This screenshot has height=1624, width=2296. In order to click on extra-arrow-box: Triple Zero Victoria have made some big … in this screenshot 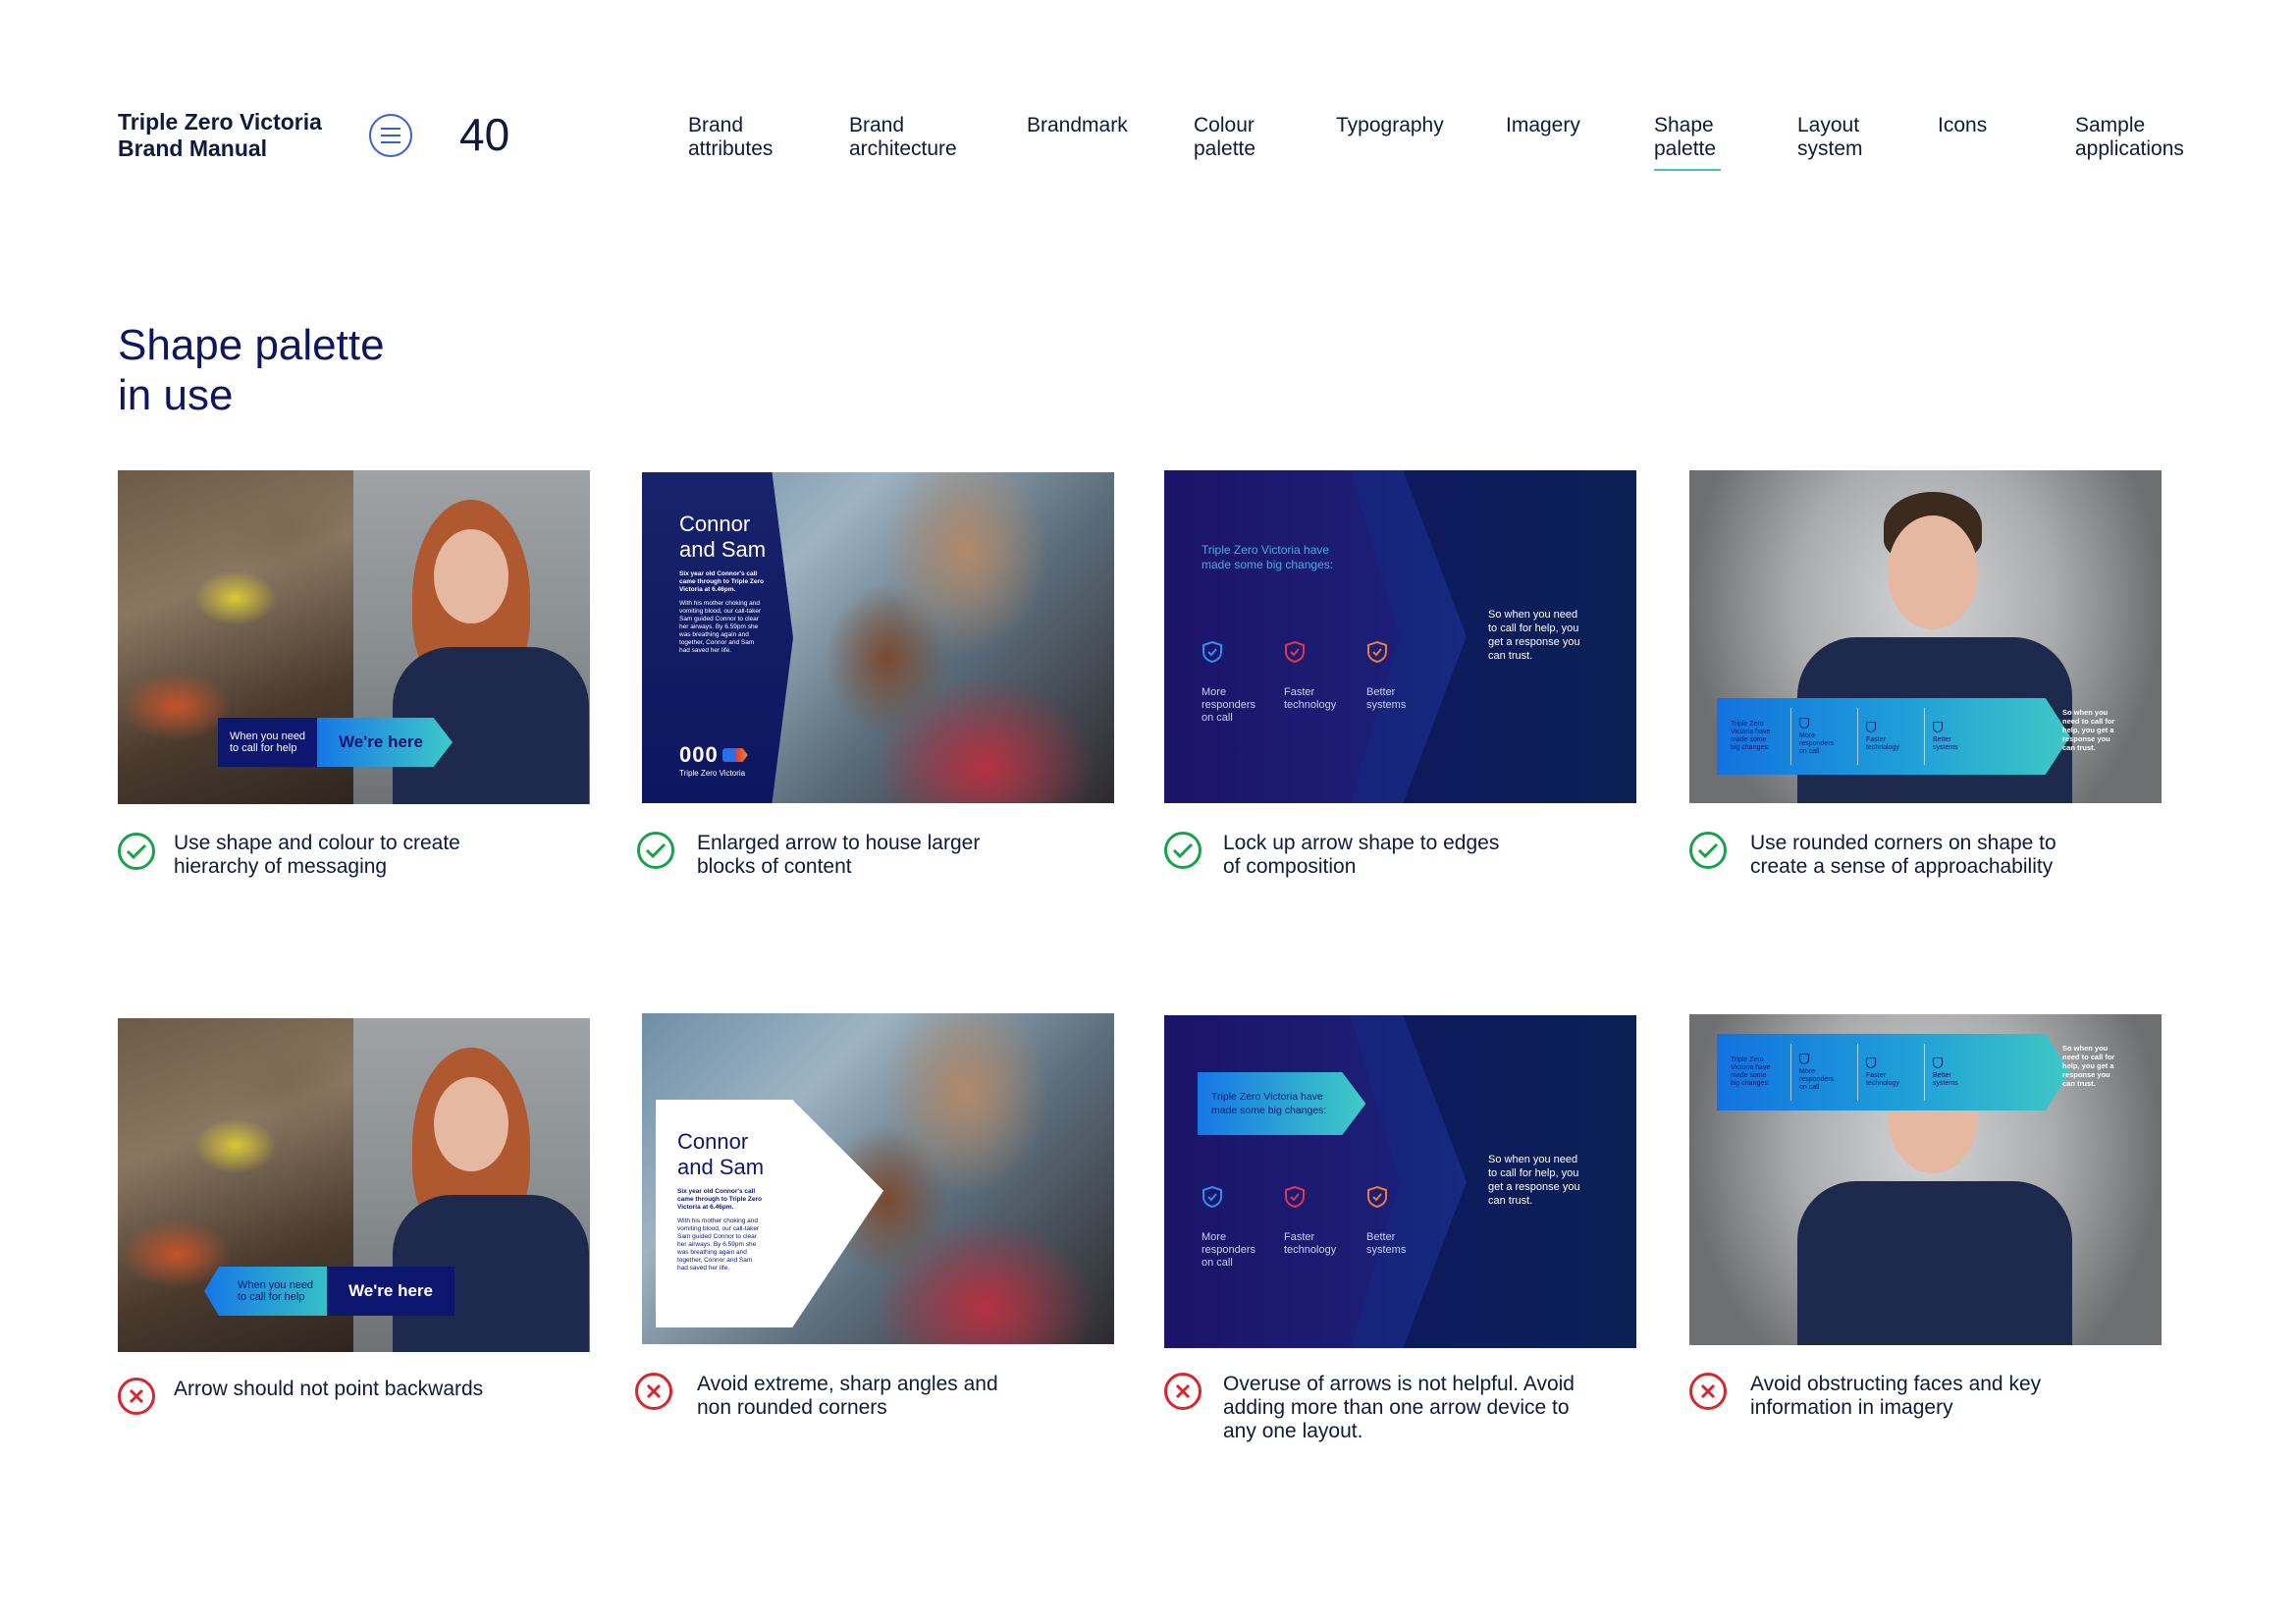, I will do `click(1282, 1103)`.